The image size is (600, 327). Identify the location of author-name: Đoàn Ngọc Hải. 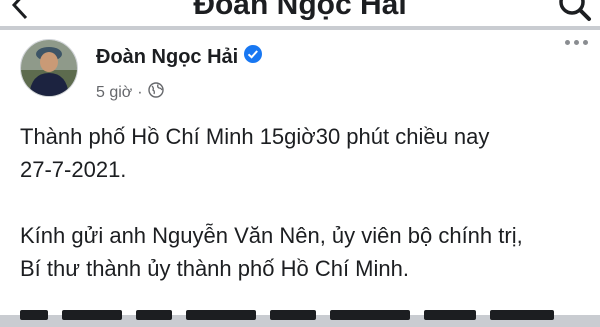
(167, 57).